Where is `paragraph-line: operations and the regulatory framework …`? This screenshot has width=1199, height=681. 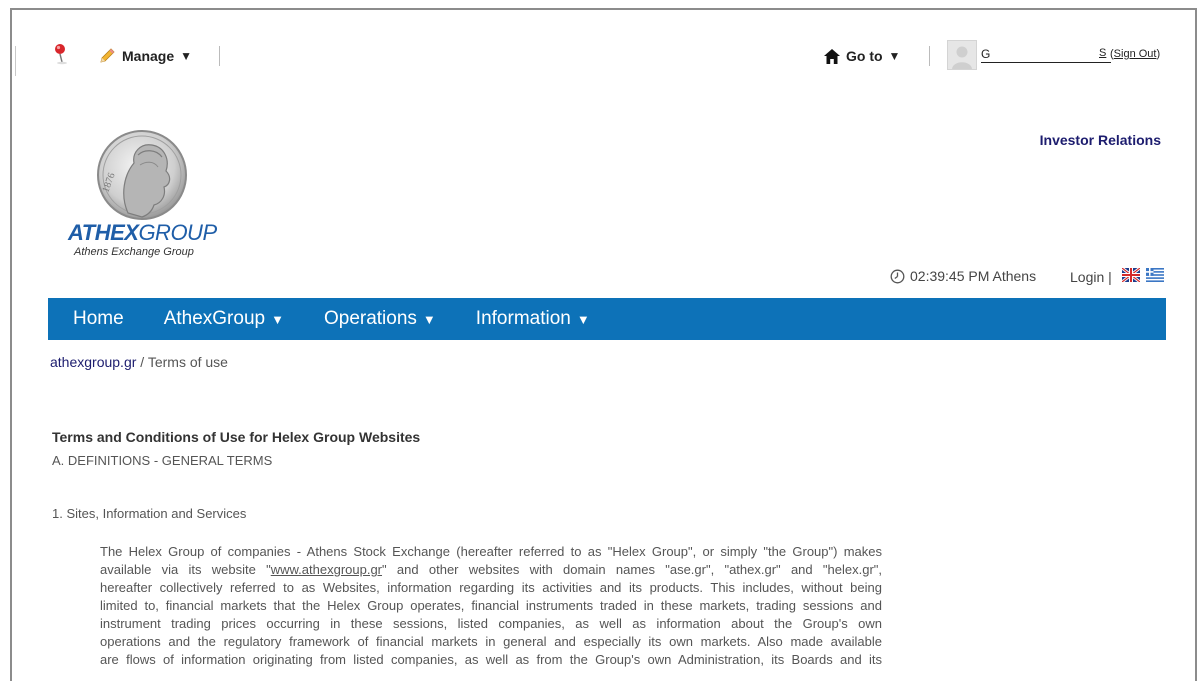
paragraph-line: operations and the regulatory framework … is located at coordinates (491, 641).